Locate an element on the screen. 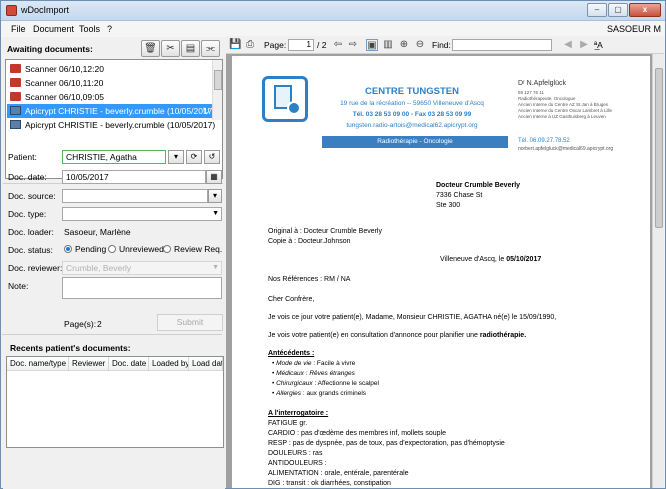 The image size is (666, 489). fit-width-icon: ▥ is located at coordinates (388, 45).